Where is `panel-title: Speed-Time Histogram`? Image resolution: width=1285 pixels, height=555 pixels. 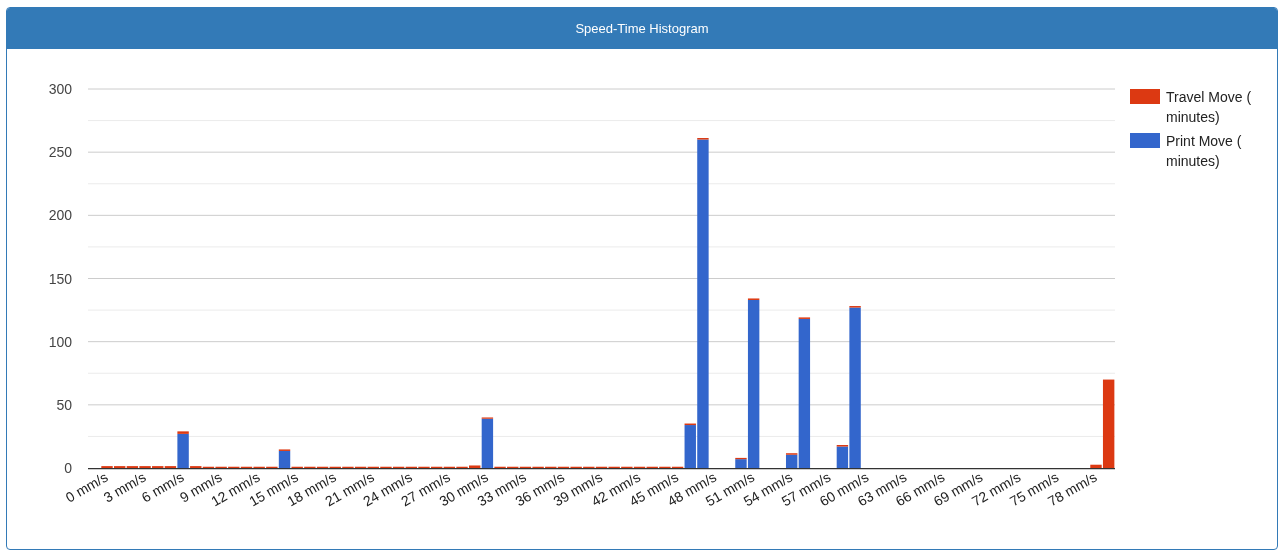 panel-title: Speed-Time Histogram is located at coordinates (642, 28).